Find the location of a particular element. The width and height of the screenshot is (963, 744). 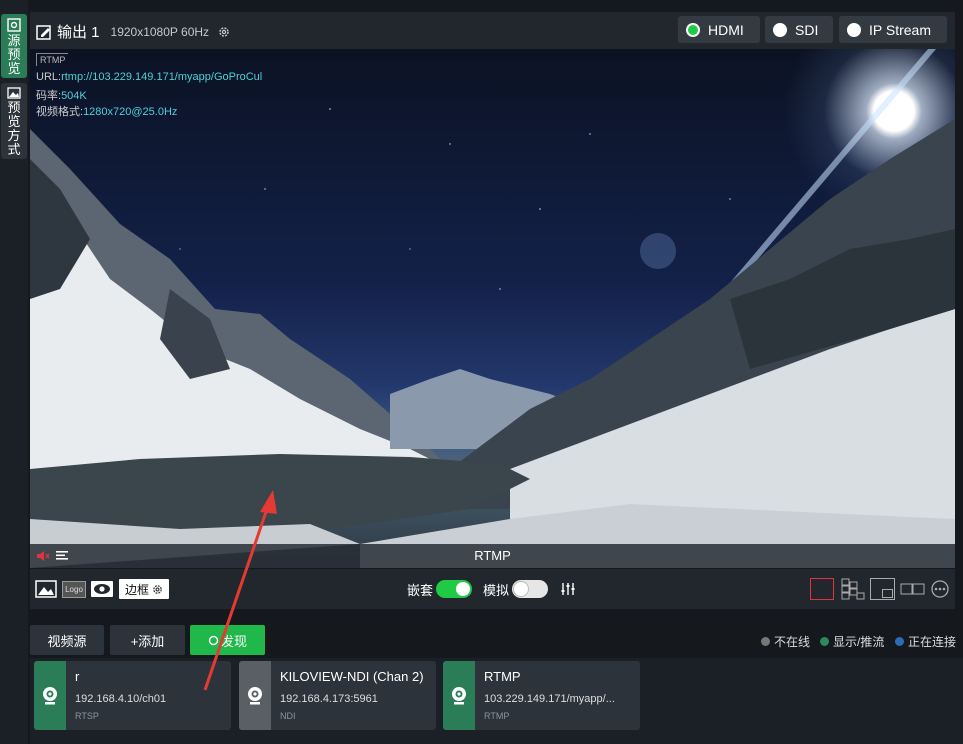

pip-inner-box is located at coordinates (887, 593).